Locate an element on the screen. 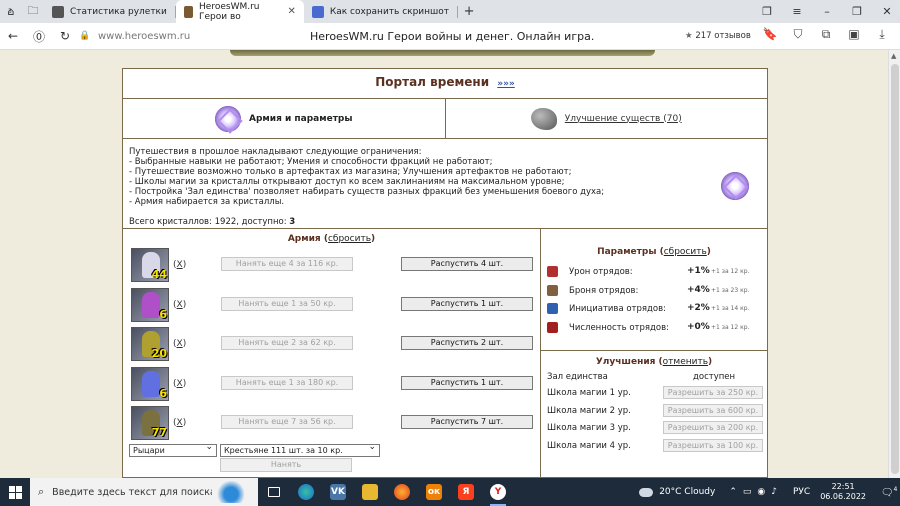  notifications-icon: 🗨4 is located at coordinates (889, 492).